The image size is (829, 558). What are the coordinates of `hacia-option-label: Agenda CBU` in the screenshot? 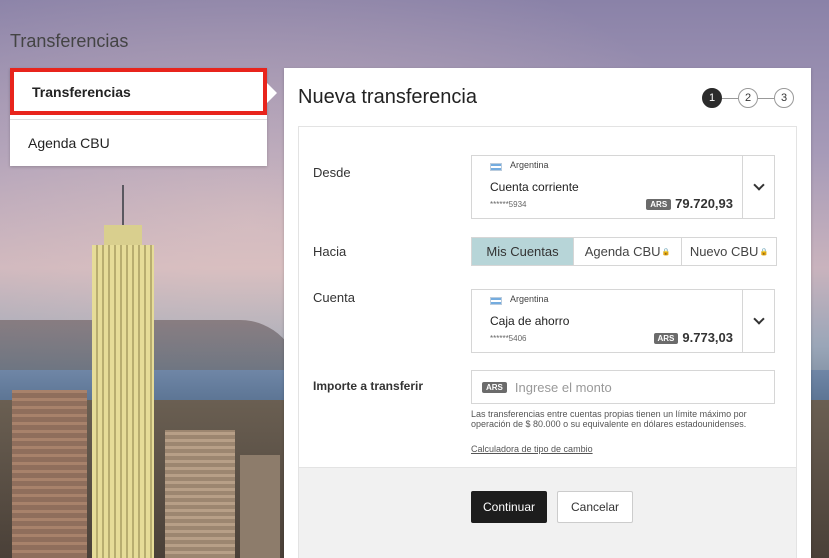 It's located at (622, 251).